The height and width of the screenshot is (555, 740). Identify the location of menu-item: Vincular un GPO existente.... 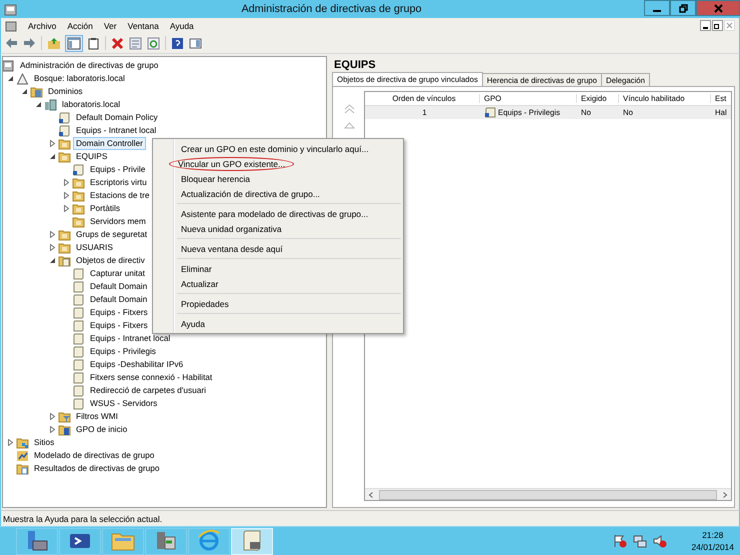
(231, 163).